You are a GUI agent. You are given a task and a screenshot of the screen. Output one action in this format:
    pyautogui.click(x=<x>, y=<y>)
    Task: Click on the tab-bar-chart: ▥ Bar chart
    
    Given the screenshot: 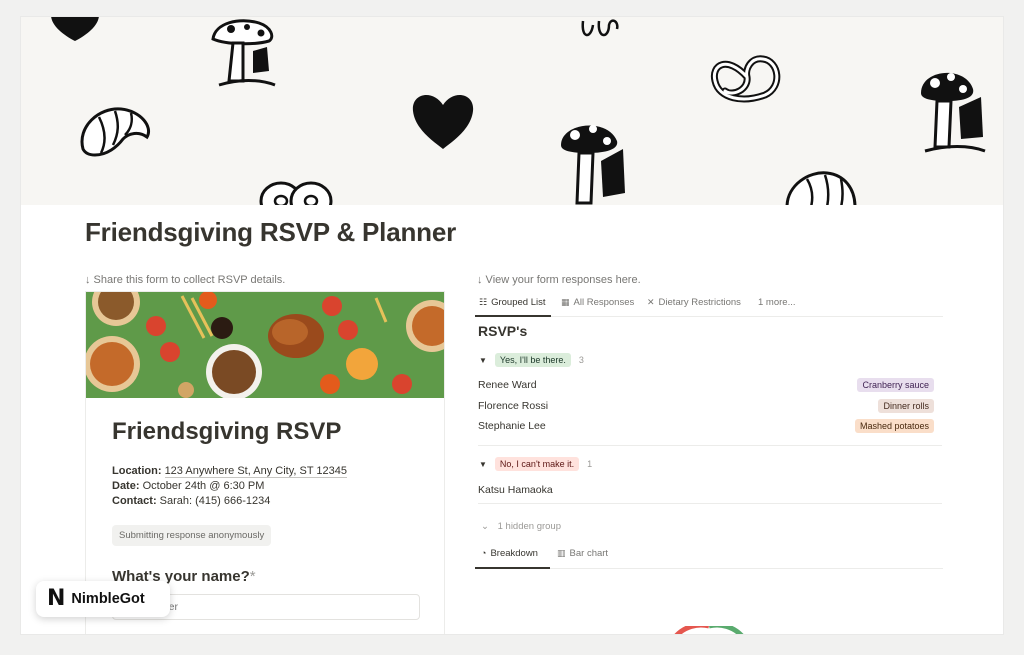 What is the action you would take?
    pyautogui.click(x=582, y=558)
    